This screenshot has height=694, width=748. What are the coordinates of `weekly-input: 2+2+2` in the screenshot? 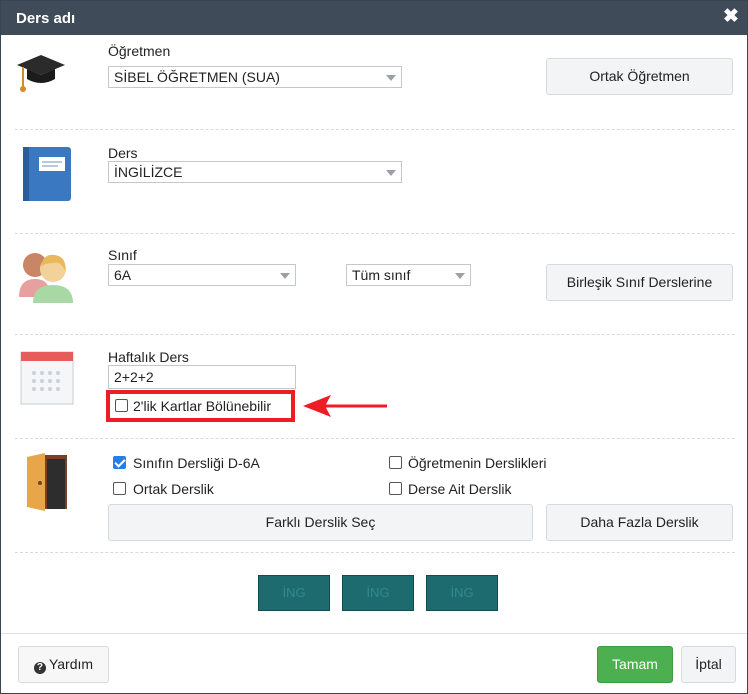 It's located at (202, 377).